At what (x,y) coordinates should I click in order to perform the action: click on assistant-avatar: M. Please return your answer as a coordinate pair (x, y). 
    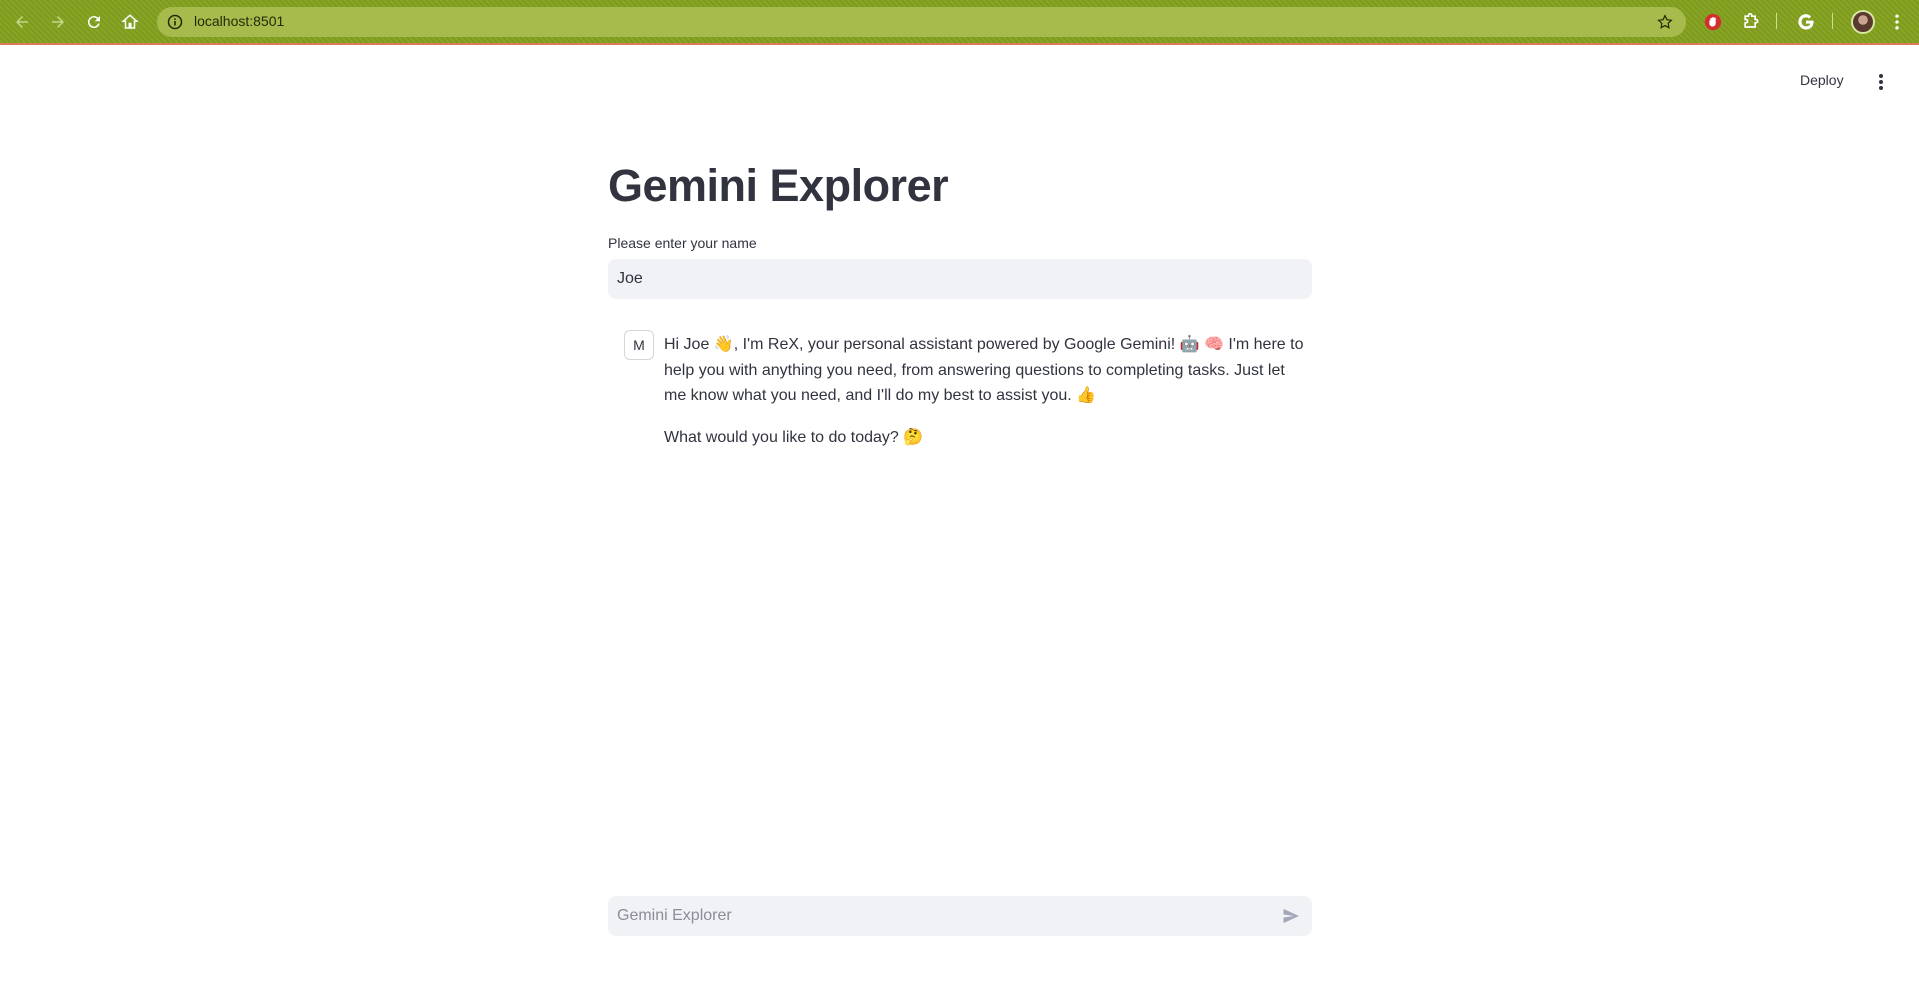
    Looking at the image, I should click on (639, 345).